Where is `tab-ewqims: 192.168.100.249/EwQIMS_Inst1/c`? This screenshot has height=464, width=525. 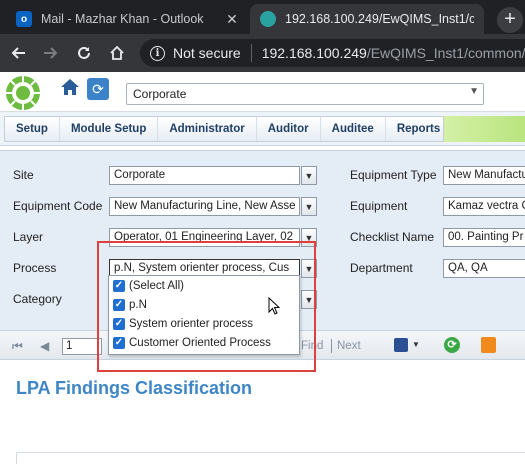
tab-ewqims: 192.168.100.249/EwQIMS_Inst1/c is located at coordinates (367, 19).